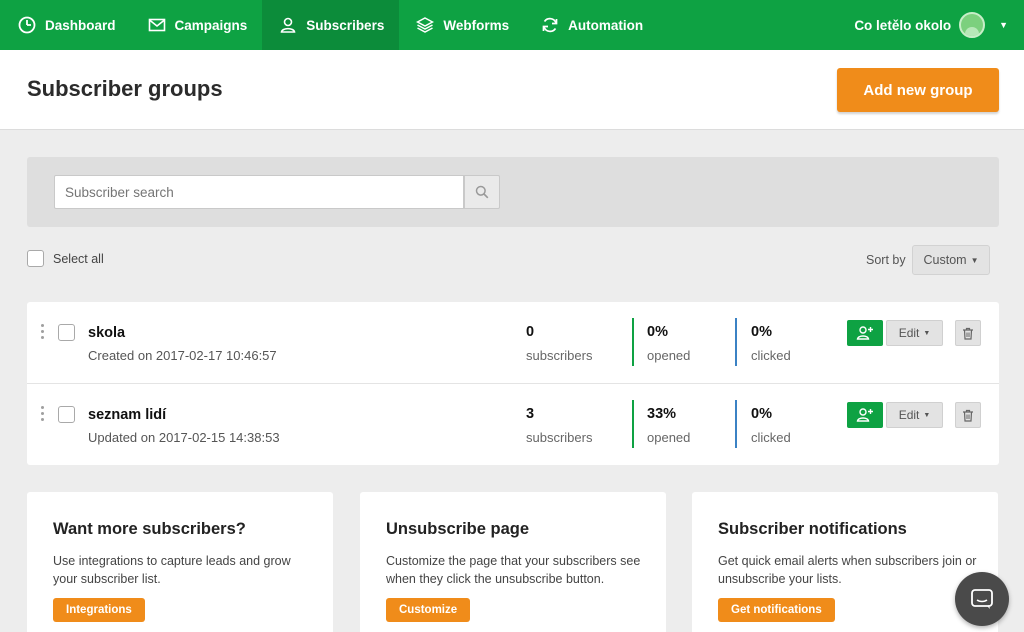 The image size is (1024, 632). Describe the element at coordinates (184, 437) in the screenshot. I see `group-date: Updated on 2017-02-15 14:38:53` at that location.